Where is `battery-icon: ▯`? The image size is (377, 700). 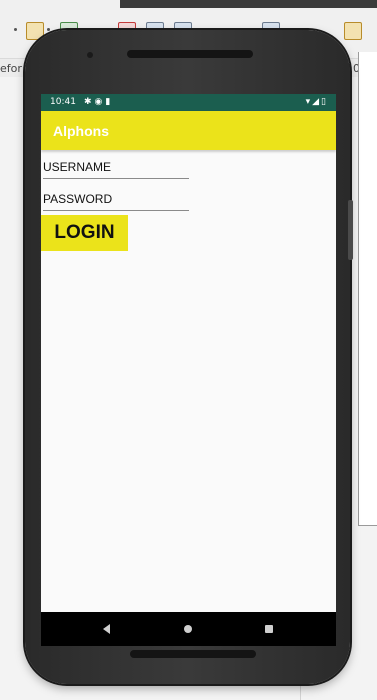
battery-icon: ▯ is located at coordinates (324, 102).